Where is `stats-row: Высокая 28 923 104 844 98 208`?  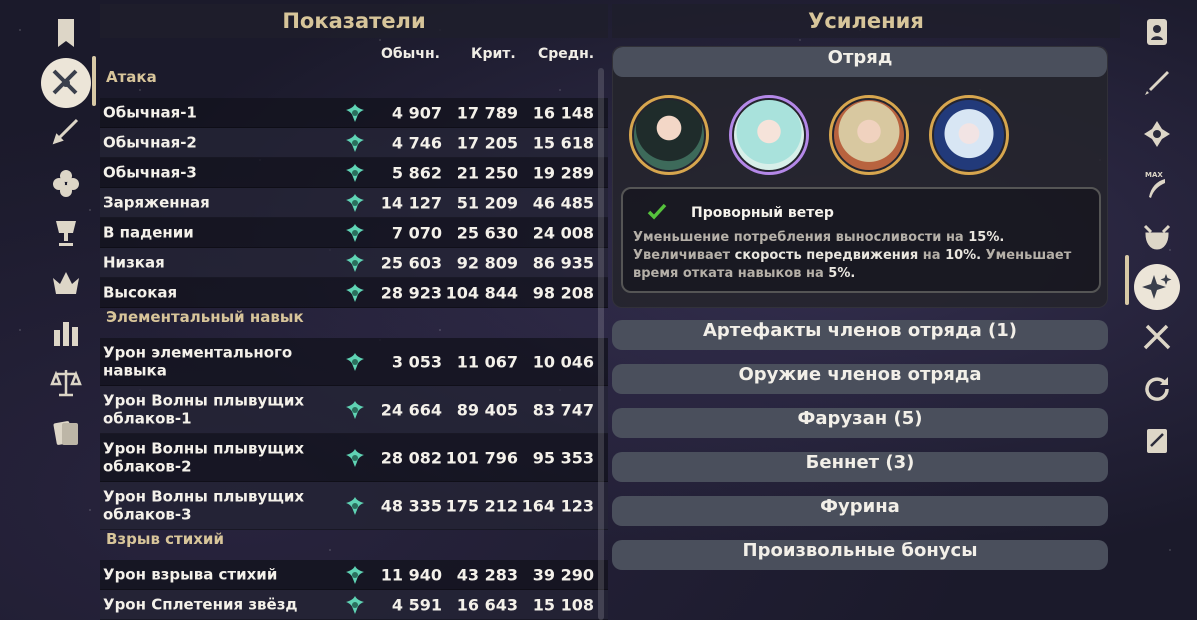
stats-row: Высокая 28 923 104 844 98 208 is located at coordinates (354, 293).